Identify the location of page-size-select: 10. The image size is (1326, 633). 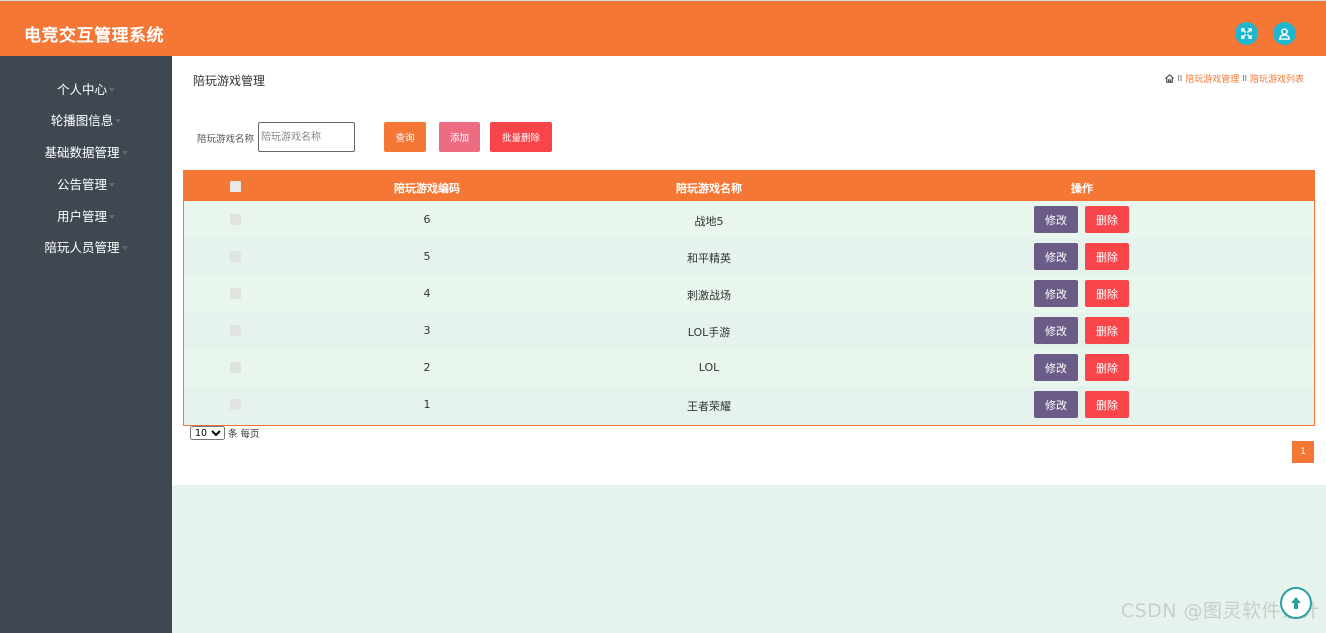
(207, 433).